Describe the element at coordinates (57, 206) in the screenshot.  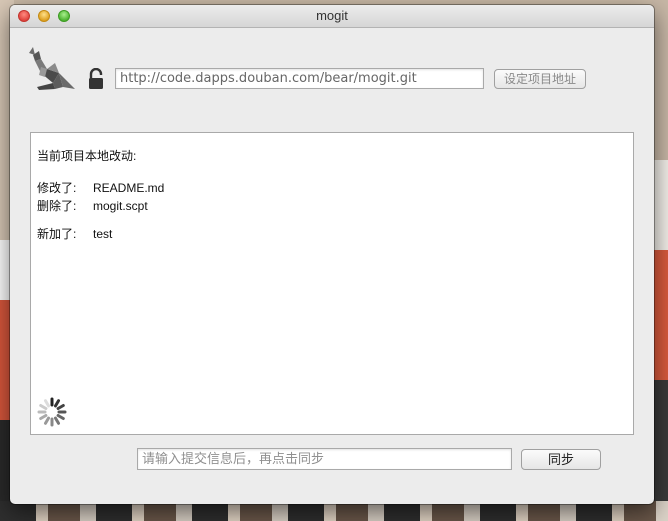
I see `deleted-label: 删除了:` at that location.